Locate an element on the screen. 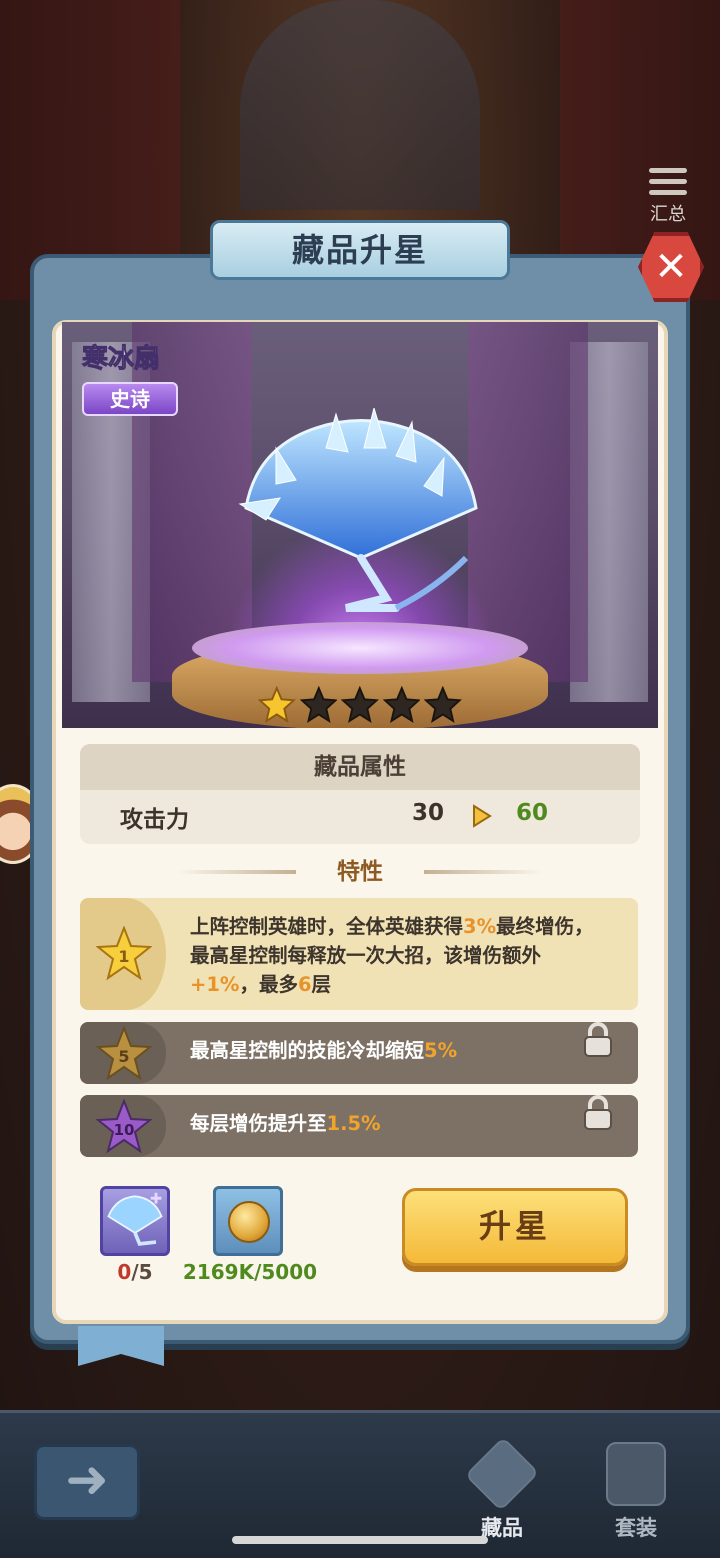 The width and height of the screenshot is (720, 1558). attributes-header: 藏品属性 is located at coordinates (360, 767).